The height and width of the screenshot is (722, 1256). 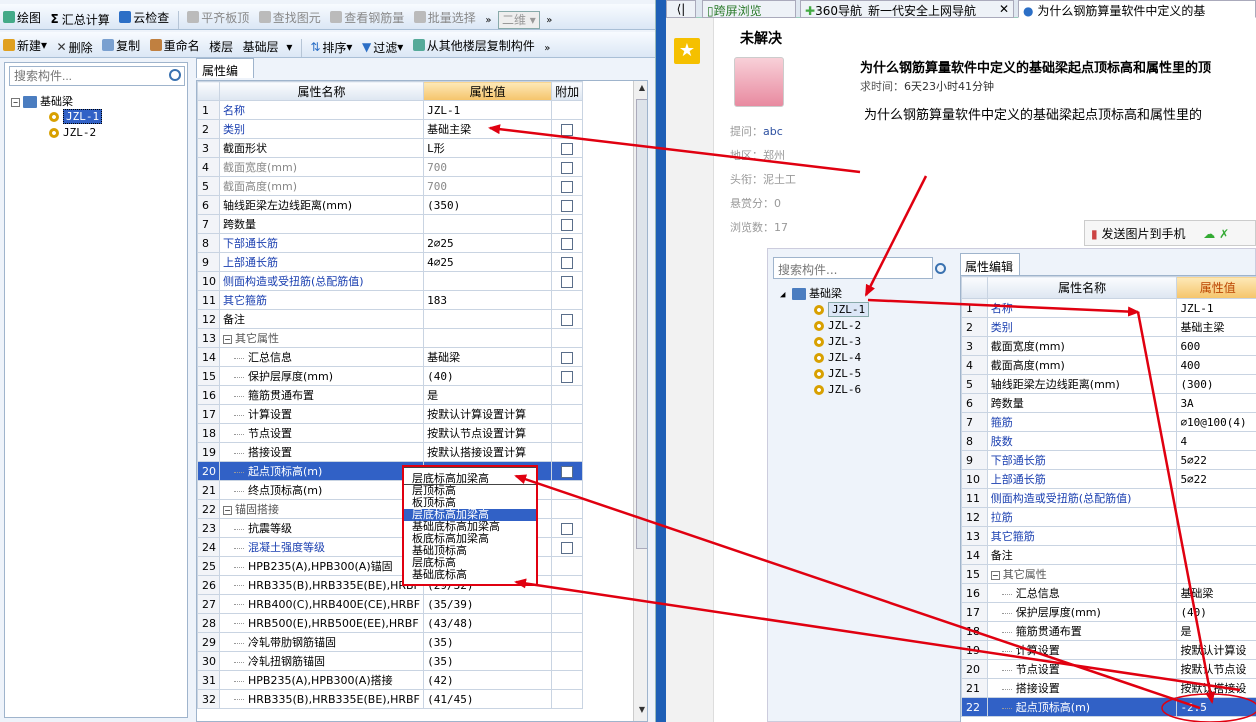 I want to click on property-row: 16 箍筋贯通布置 是, so click(x=390, y=395).